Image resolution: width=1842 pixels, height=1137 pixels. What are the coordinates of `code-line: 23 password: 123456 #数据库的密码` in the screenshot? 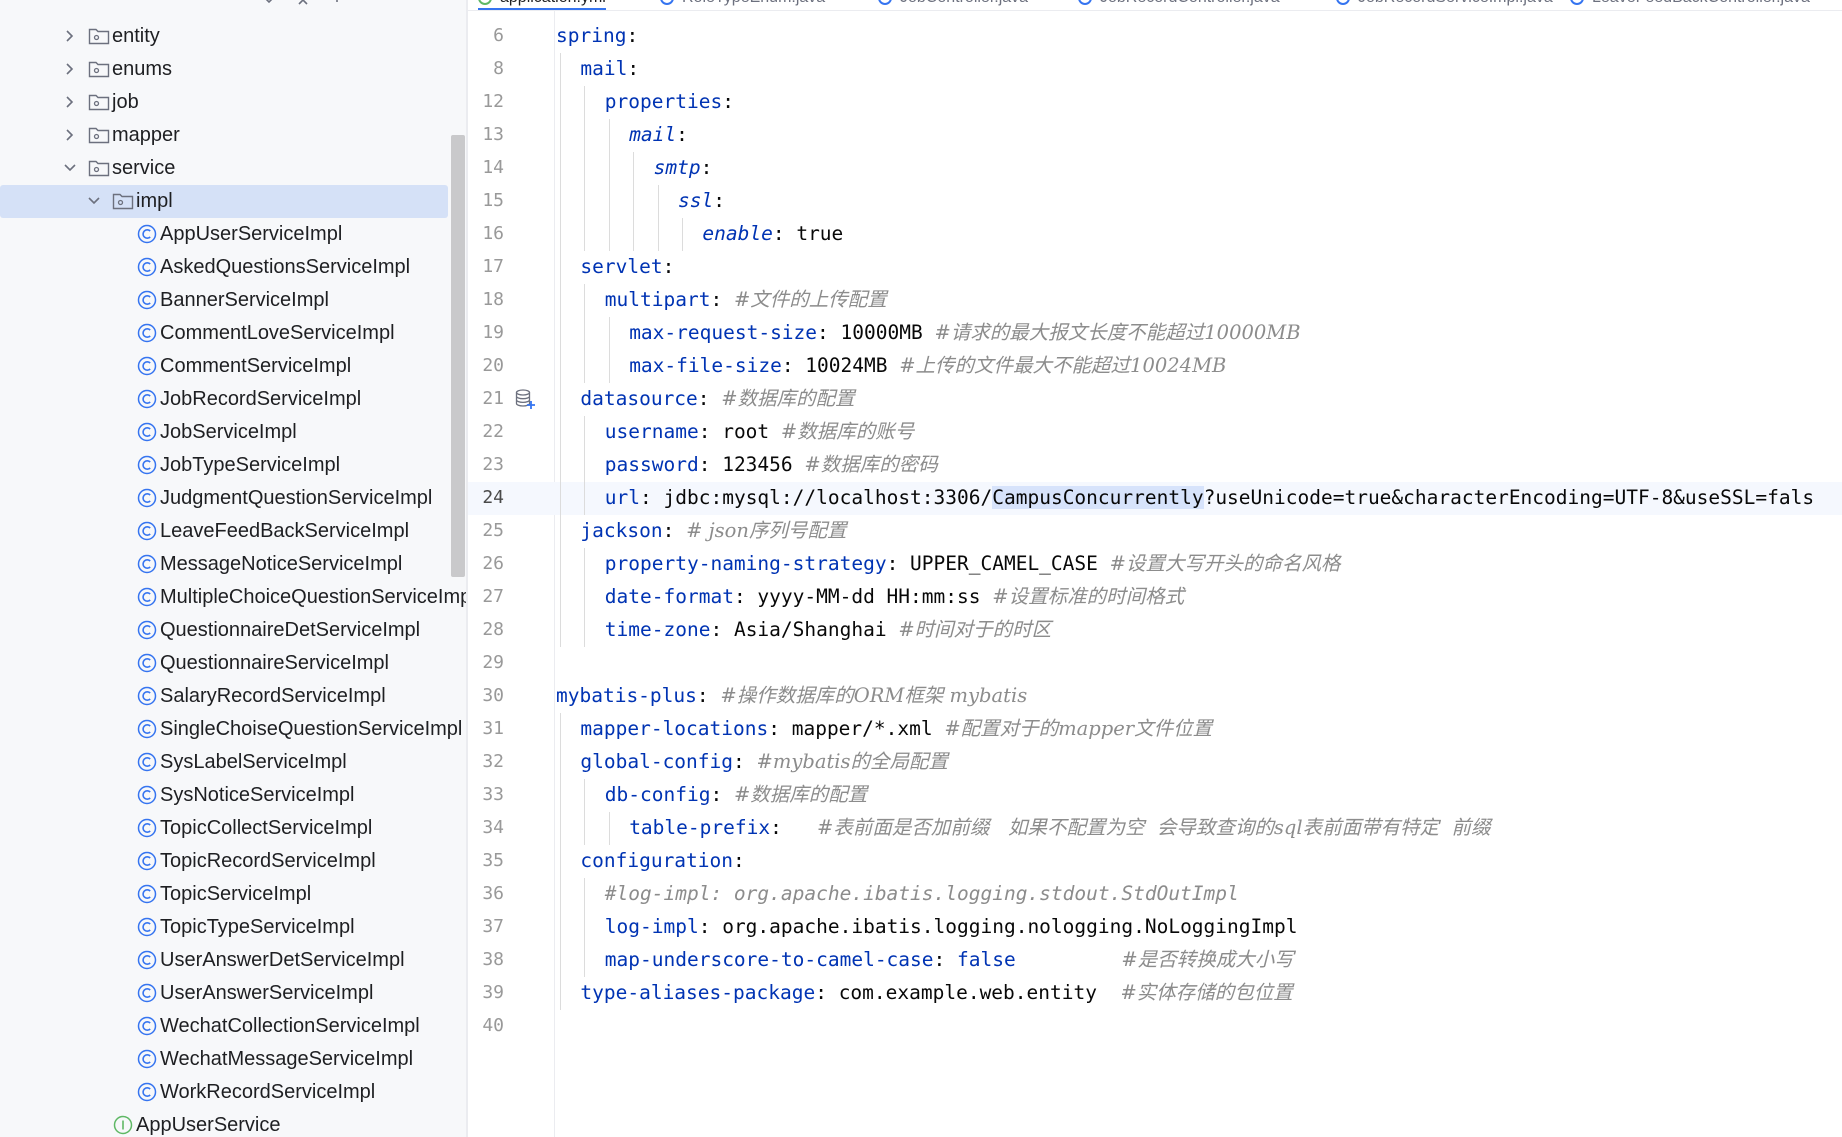 It's located at (1155, 465).